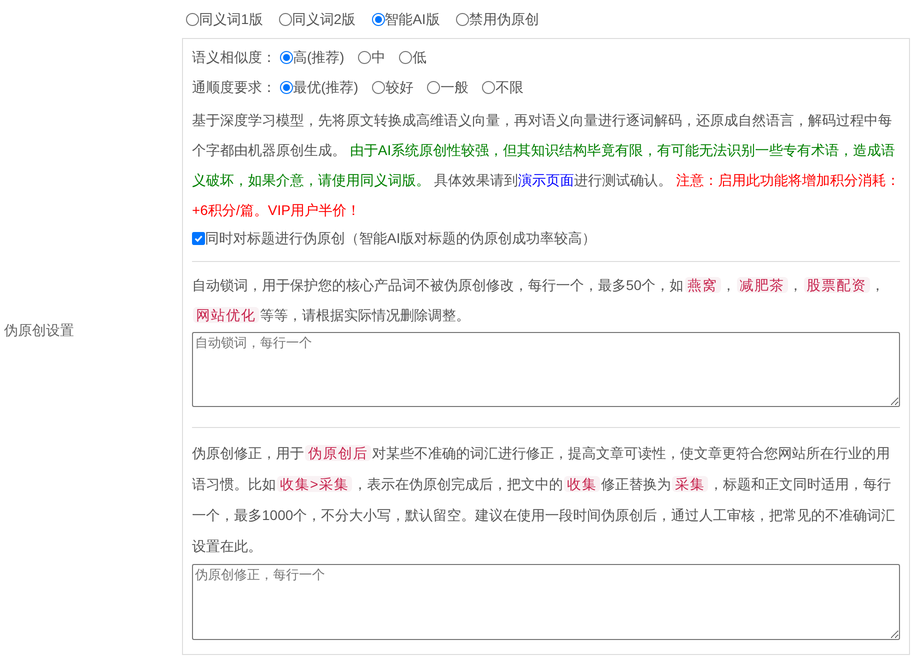 The height and width of the screenshot is (658, 911). Describe the element at coordinates (234, 57) in the screenshot. I see `field-label: 语义相似度：` at that location.